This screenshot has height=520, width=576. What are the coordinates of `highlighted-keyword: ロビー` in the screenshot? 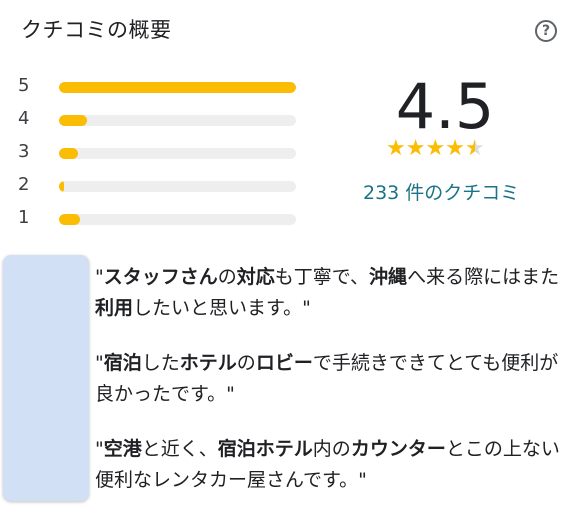 It's located at (284, 363).